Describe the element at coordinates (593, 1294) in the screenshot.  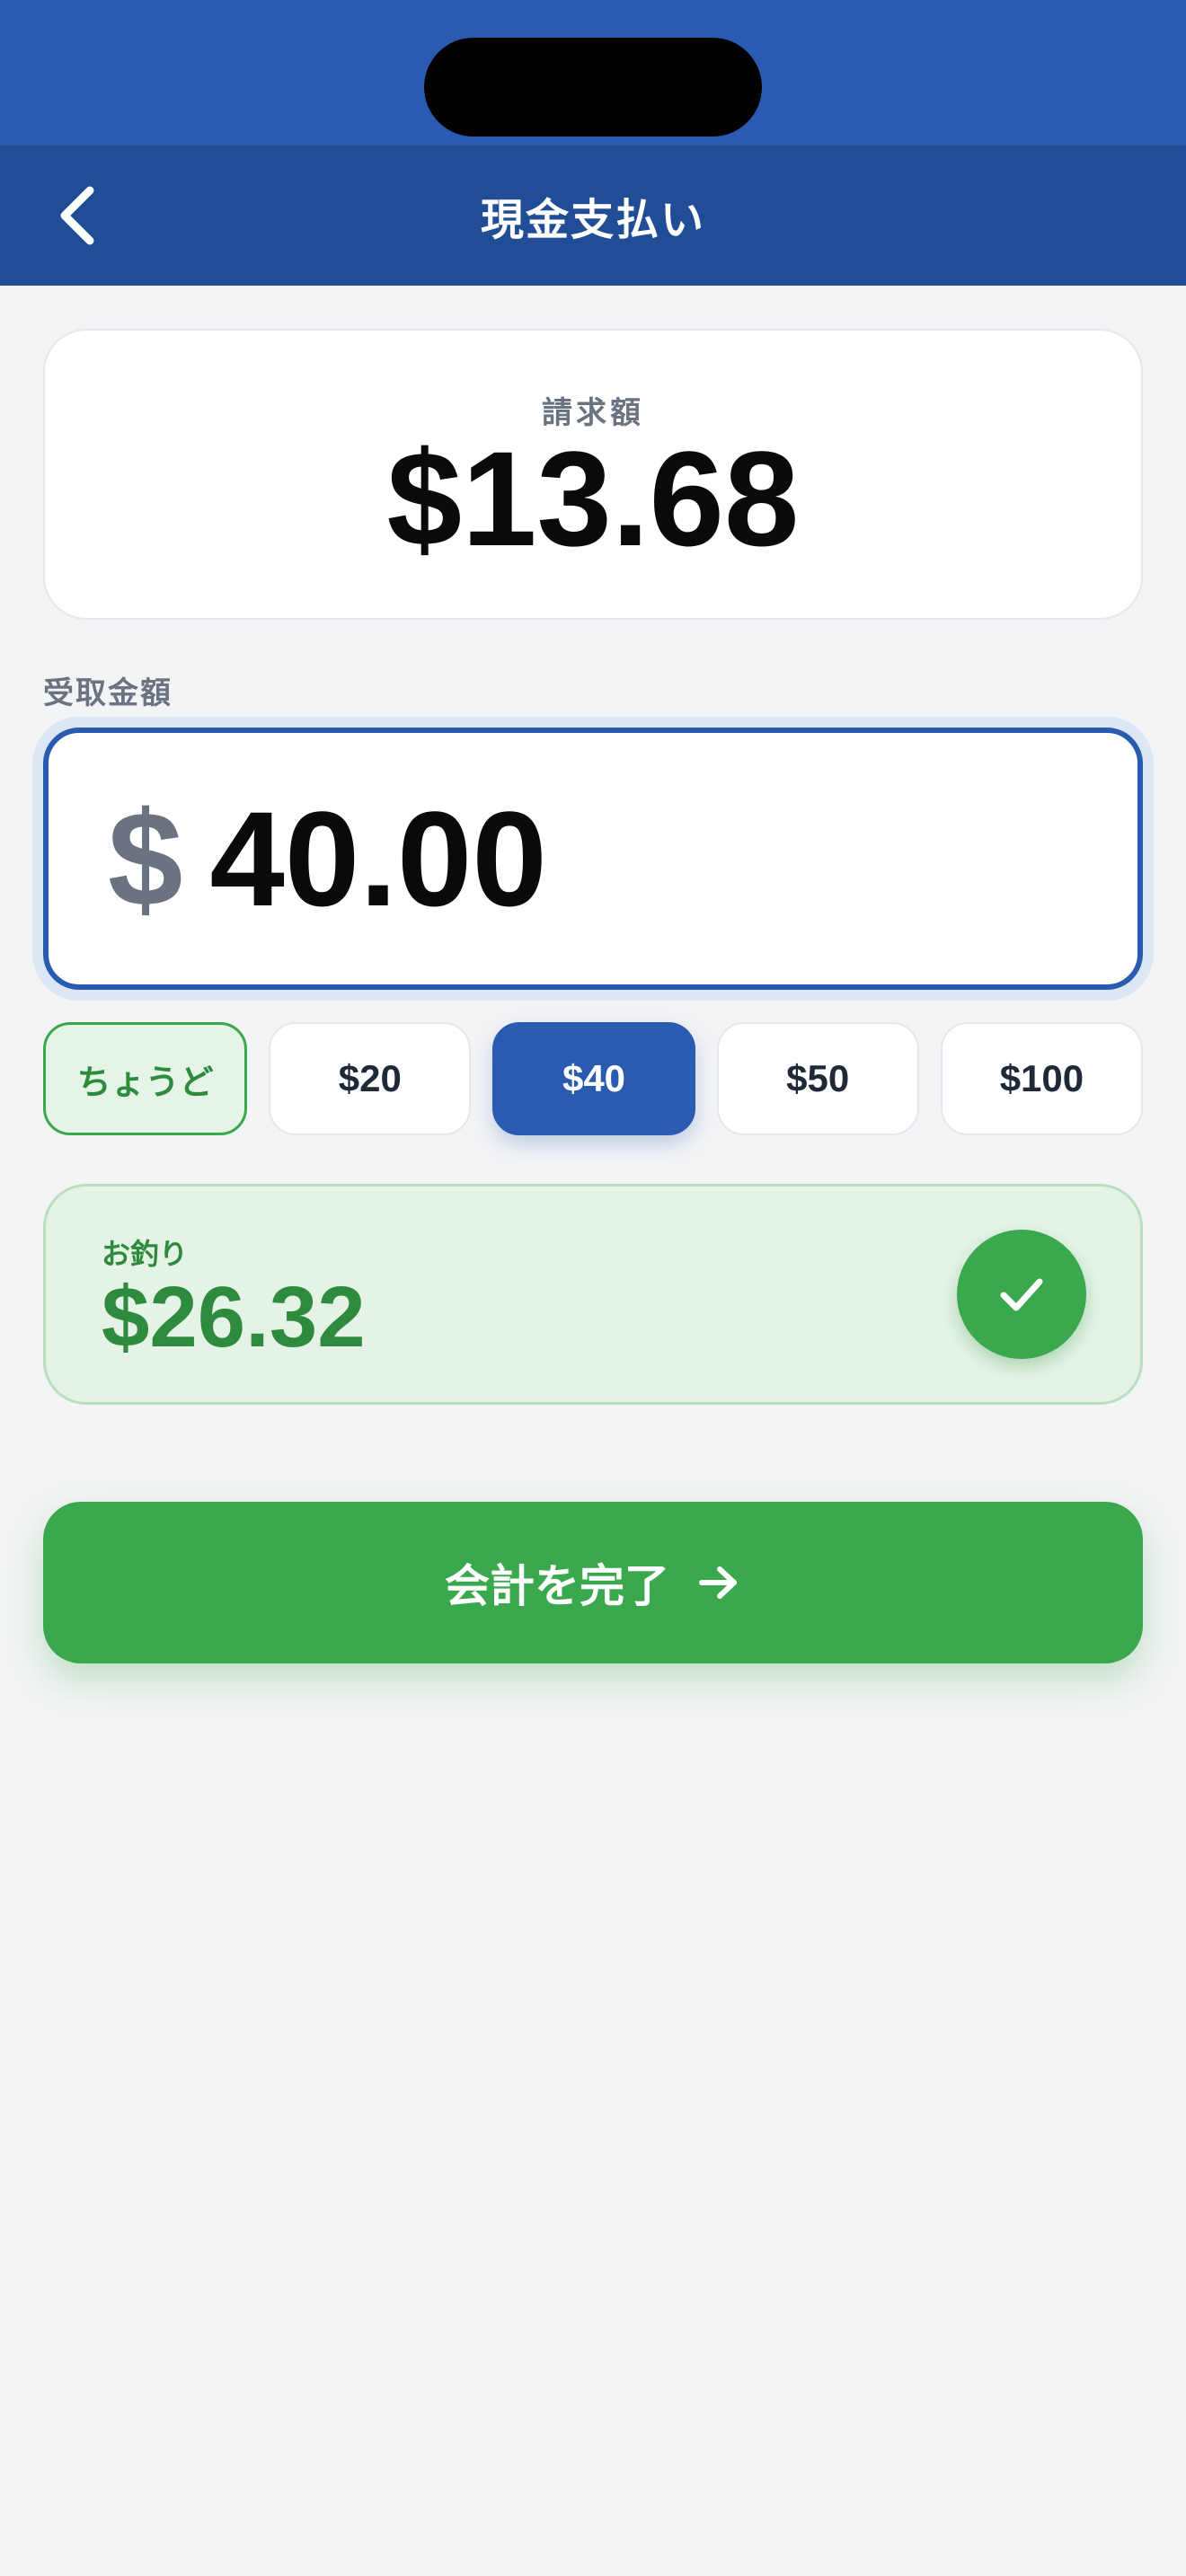
I see `change-card: お釣り $26.32` at that location.